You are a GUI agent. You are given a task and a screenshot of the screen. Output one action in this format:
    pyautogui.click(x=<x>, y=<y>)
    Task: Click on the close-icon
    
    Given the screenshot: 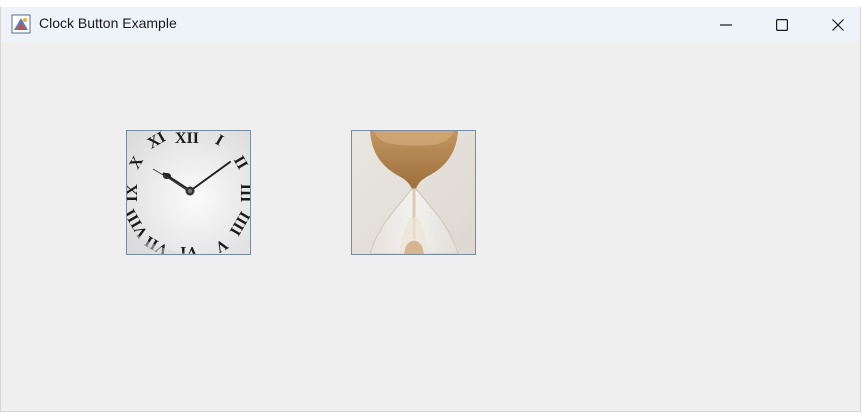 What is the action you would take?
    pyautogui.click(x=838, y=24)
    